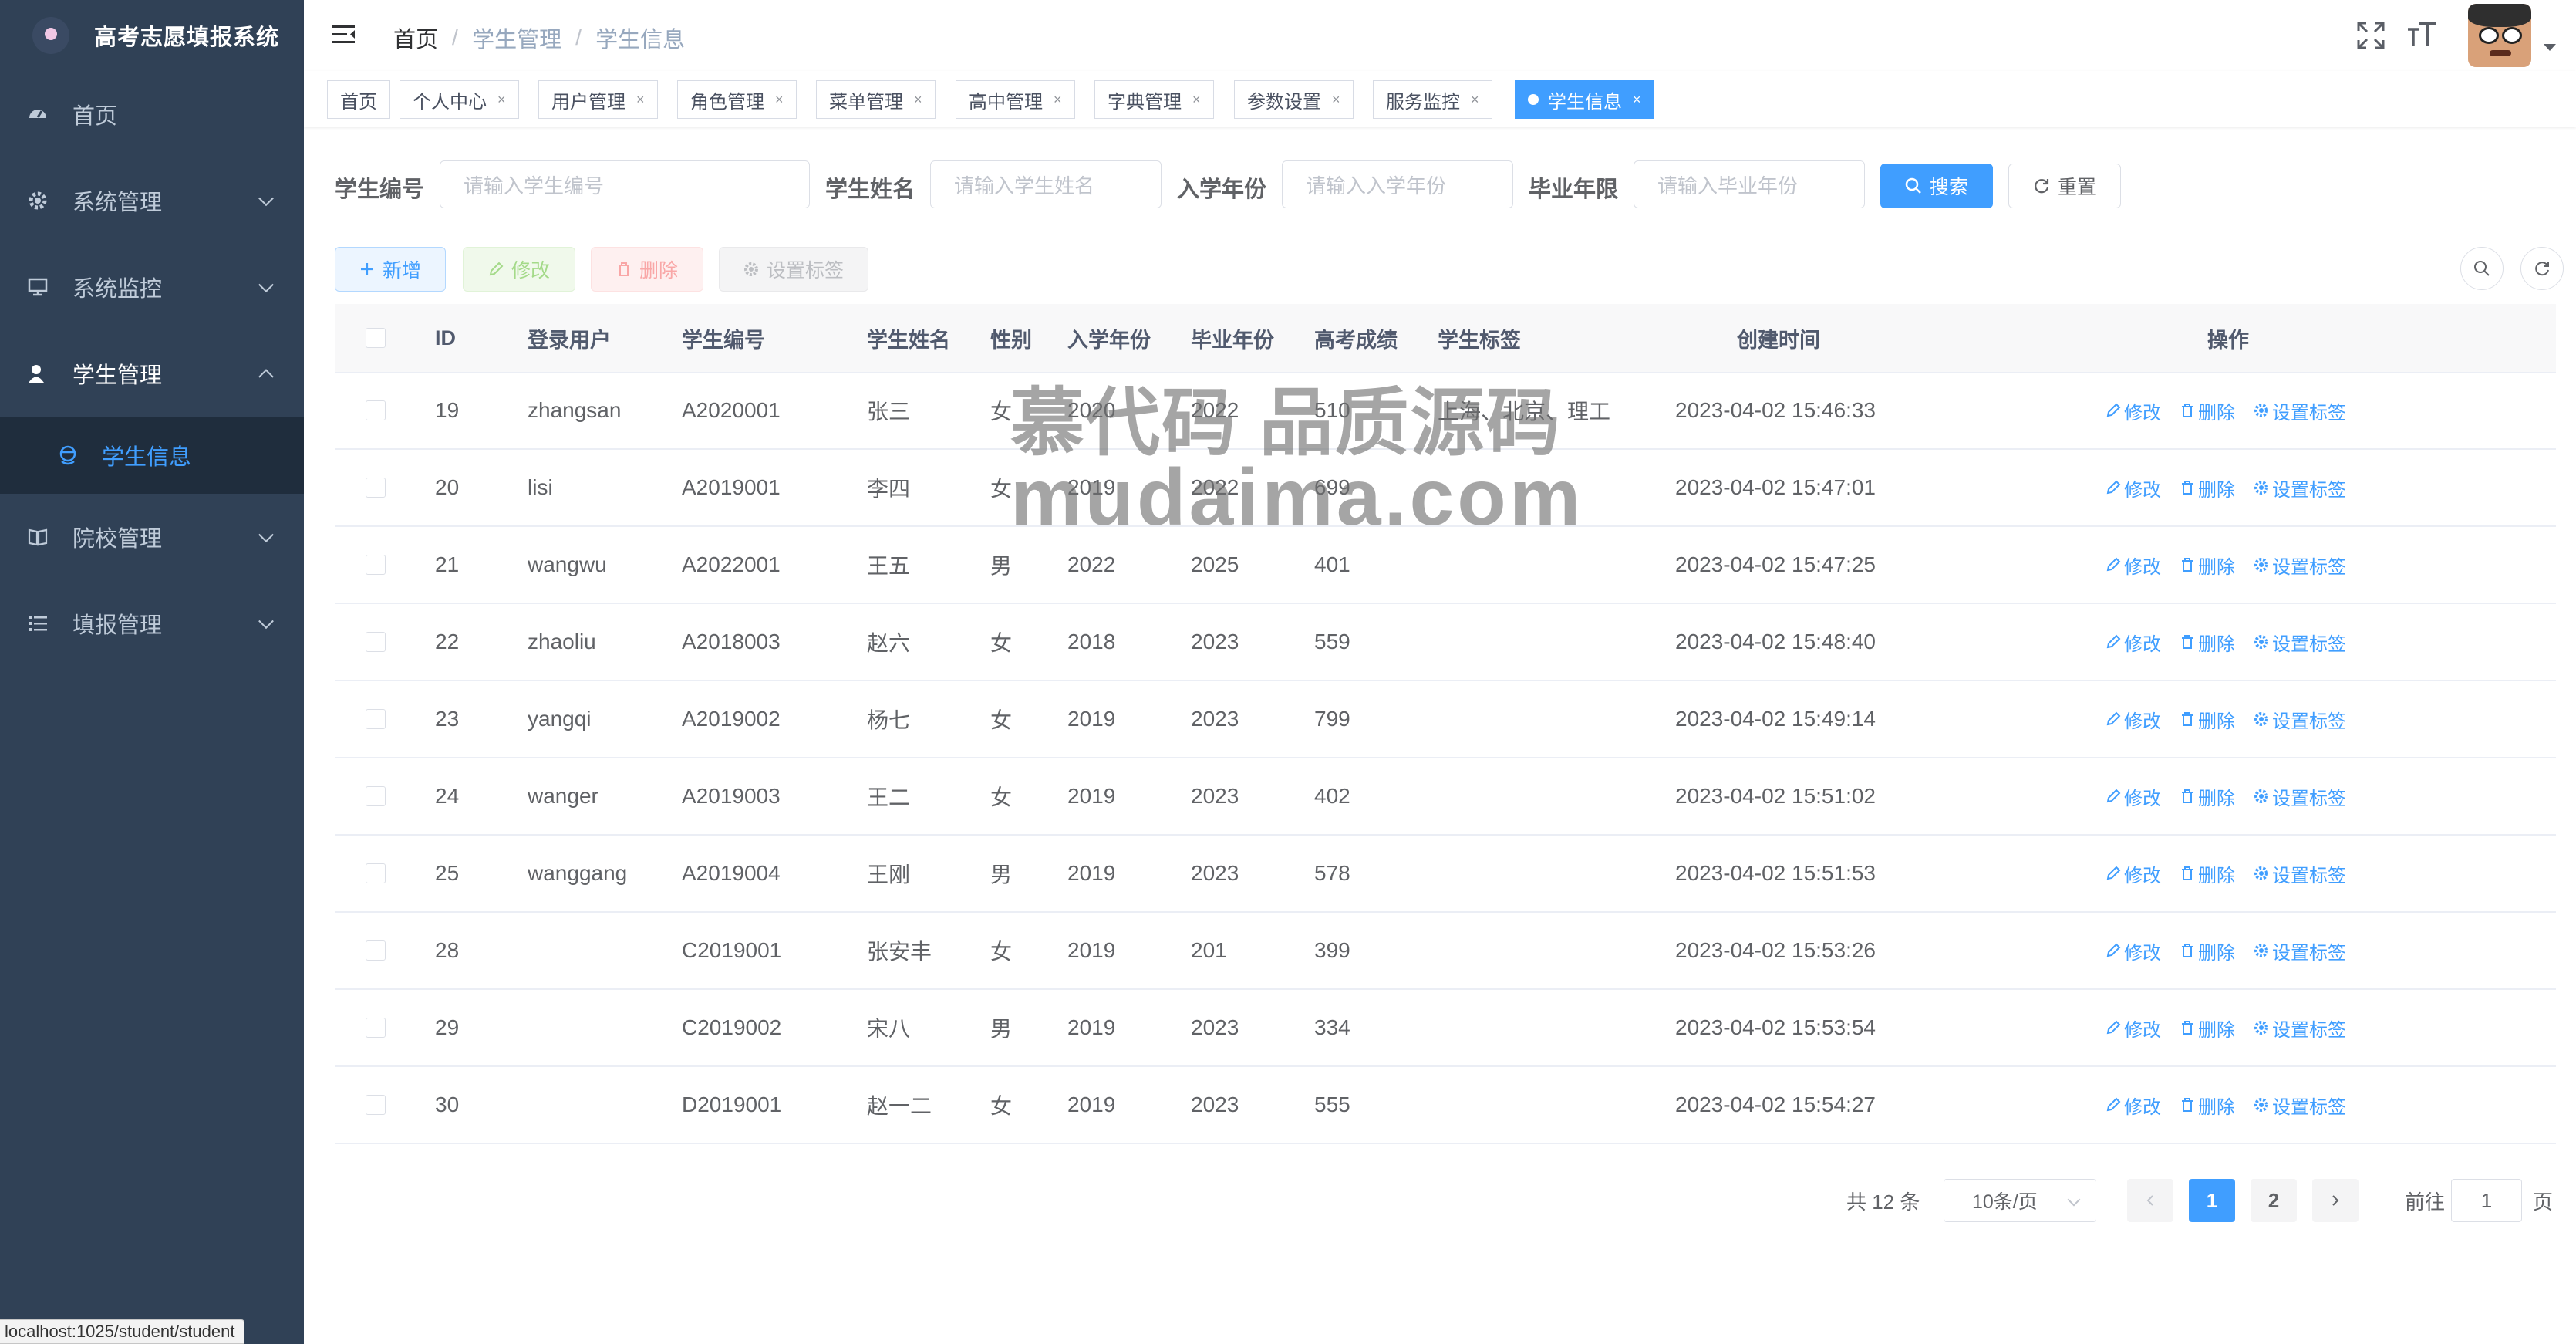 This screenshot has width=2576, height=1344. Describe the element at coordinates (1046, 184) in the screenshot. I see `student-name-input: 请输入学生姓名` at that location.